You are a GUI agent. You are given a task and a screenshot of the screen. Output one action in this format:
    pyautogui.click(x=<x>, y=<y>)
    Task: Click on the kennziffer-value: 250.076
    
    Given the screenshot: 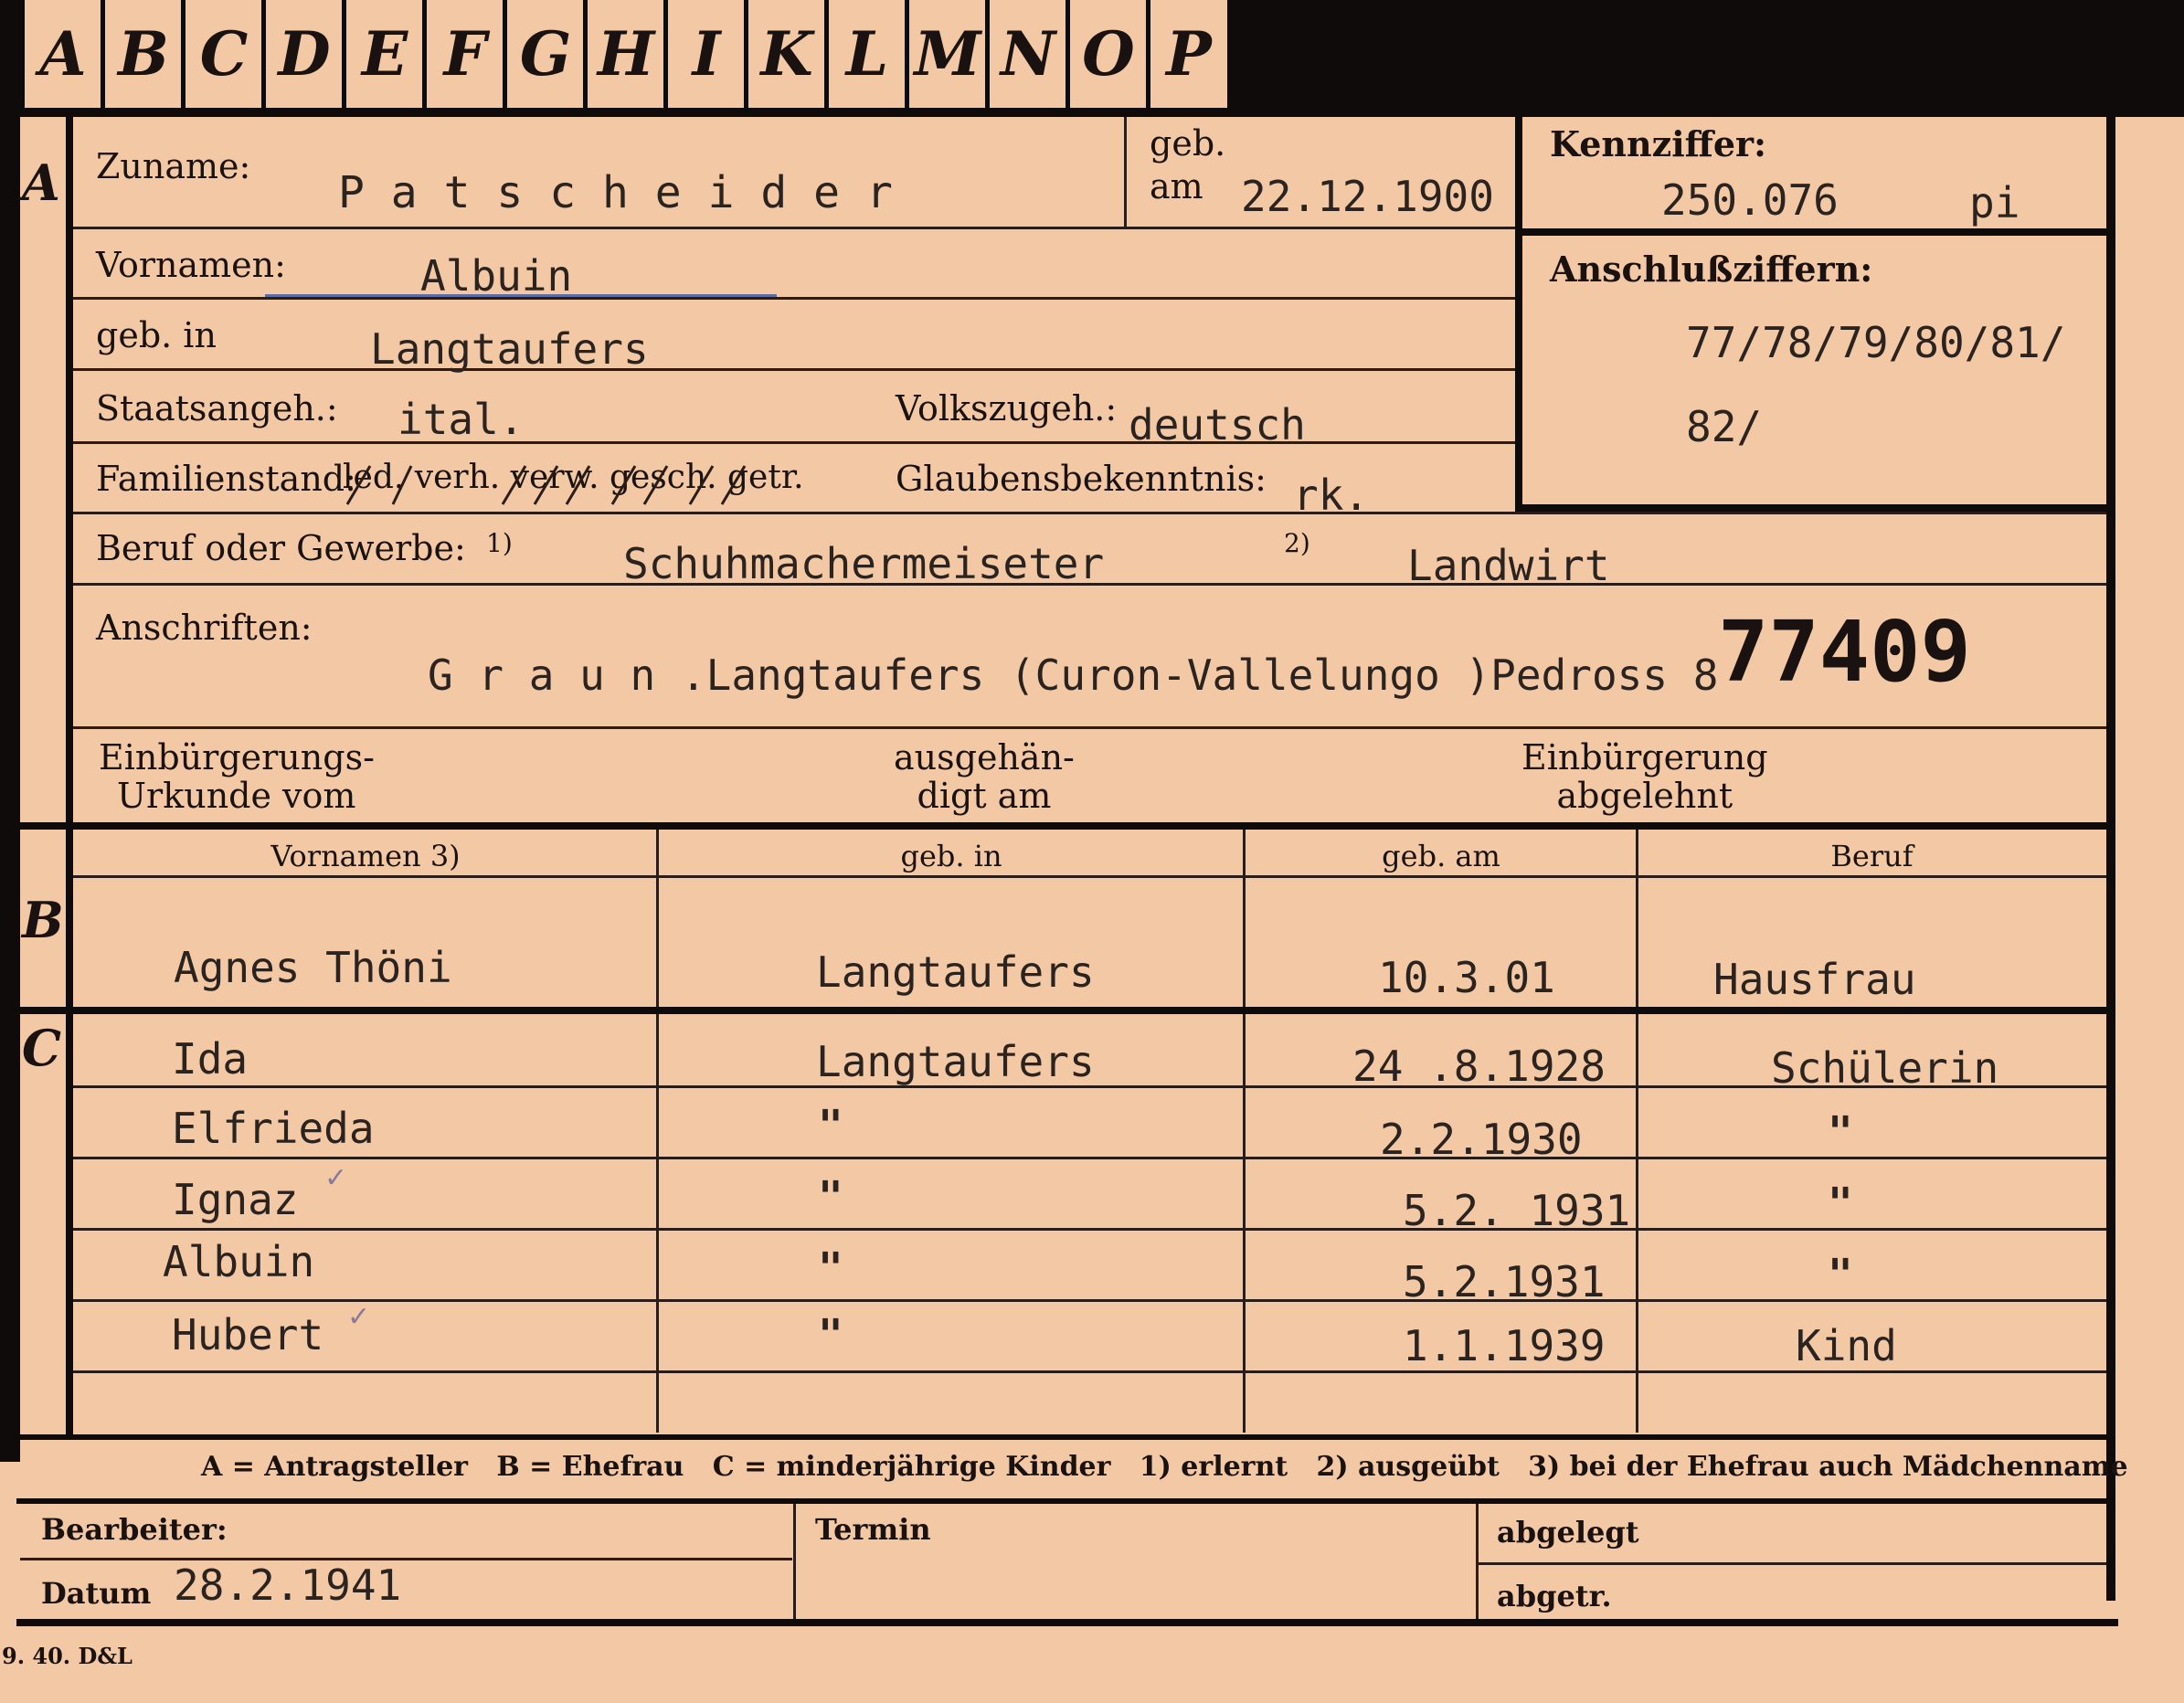 What is the action you would take?
    pyautogui.click(x=1750, y=200)
    